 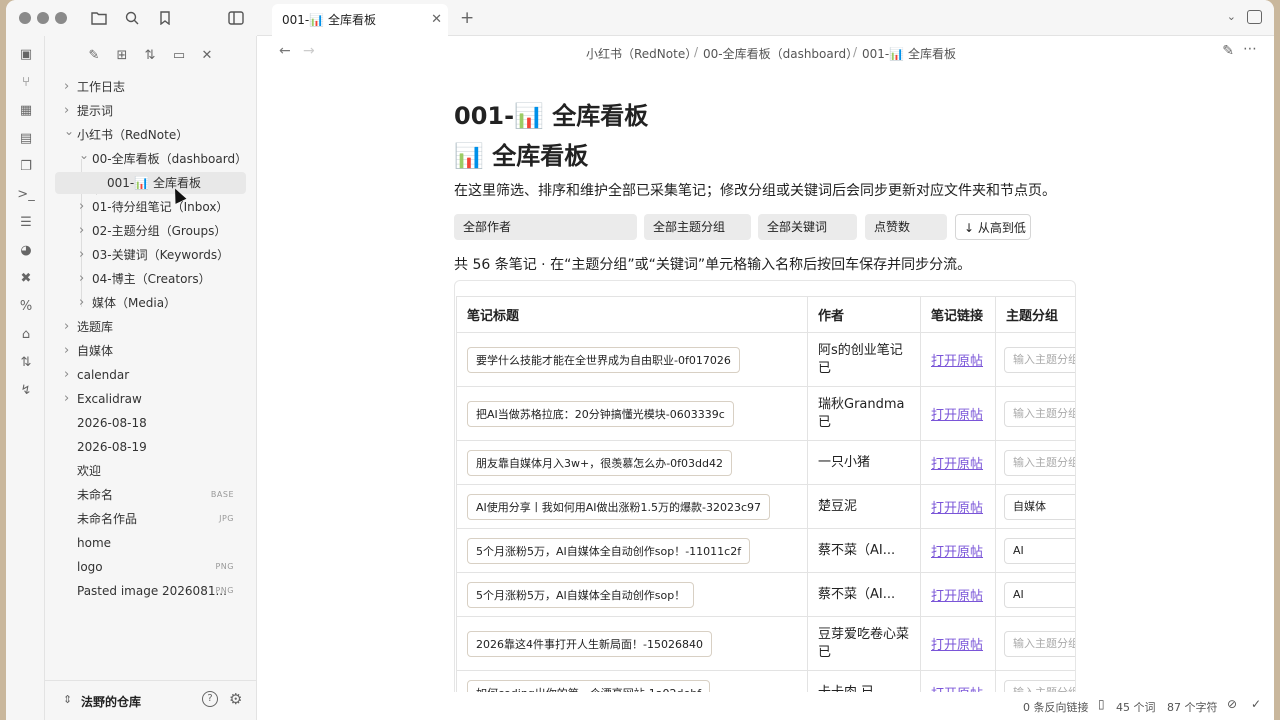 What do you see at coordinates (603, 359) in the screenshot?
I see `note-title-link: 要学什么技能才能在全世界成为自由职业-0f017026` at bounding box center [603, 359].